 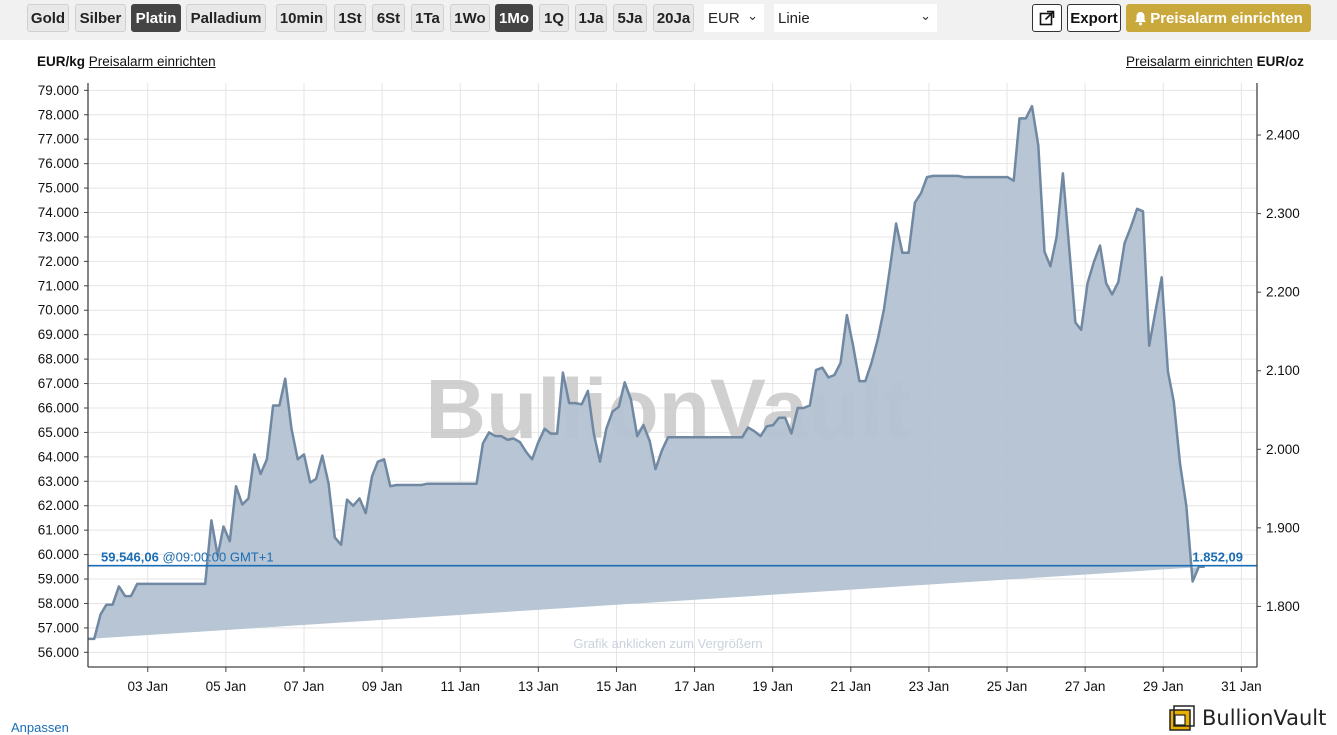 What do you see at coordinates (1007, 686) in the screenshot?
I see `x-tick-label: 25 Jan` at bounding box center [1007, 686].